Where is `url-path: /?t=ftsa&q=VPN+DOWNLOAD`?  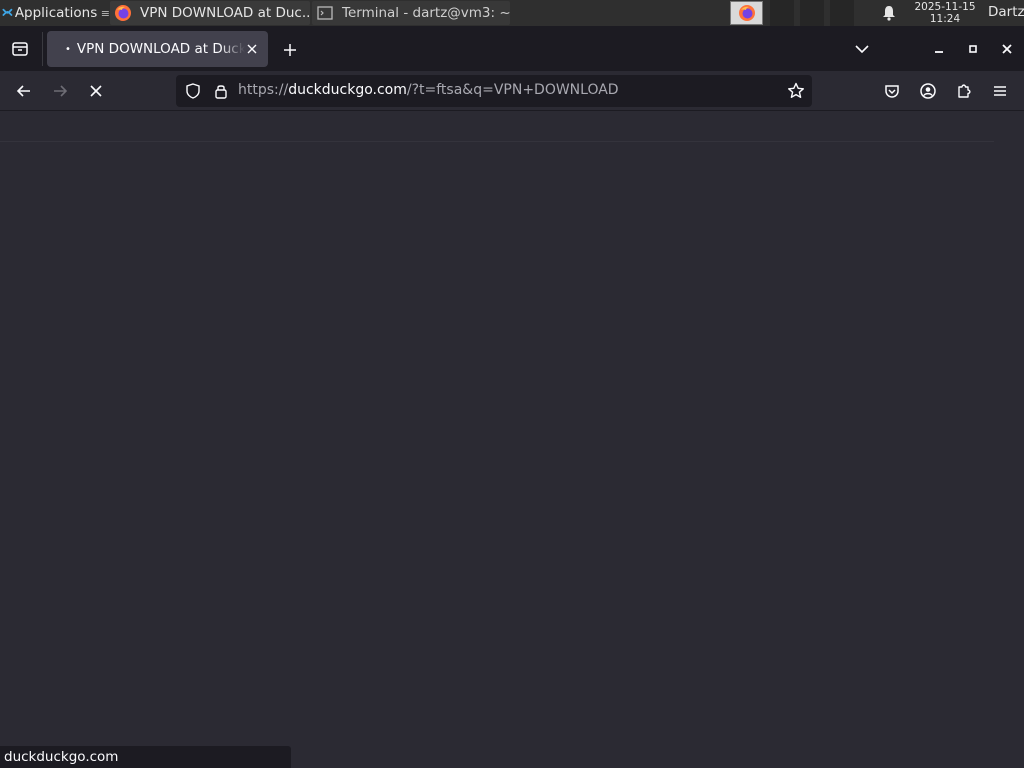
url-path: /?t=ftsa&q=VPN+DOWNLOAD is located at coordinates (512, 90).